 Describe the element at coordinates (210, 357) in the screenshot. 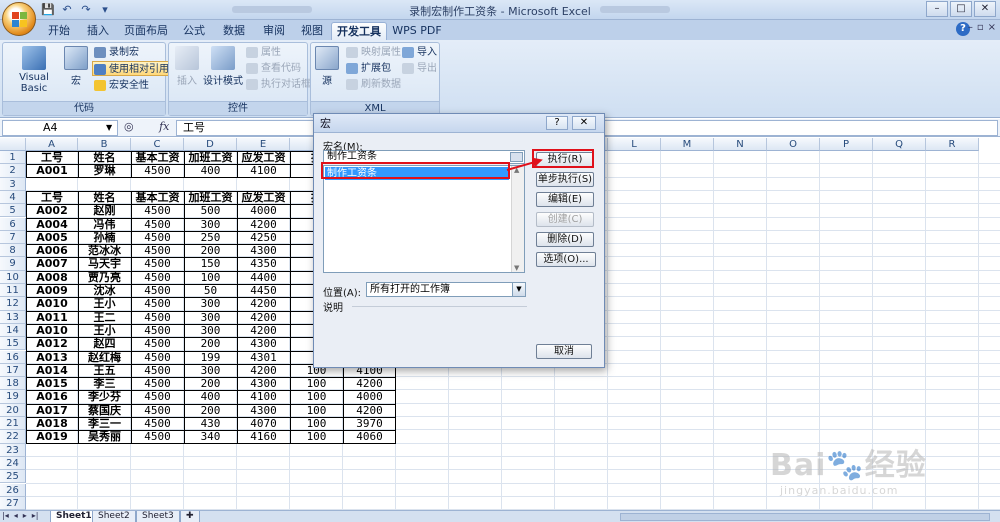

I see `cell: 199` at that location.